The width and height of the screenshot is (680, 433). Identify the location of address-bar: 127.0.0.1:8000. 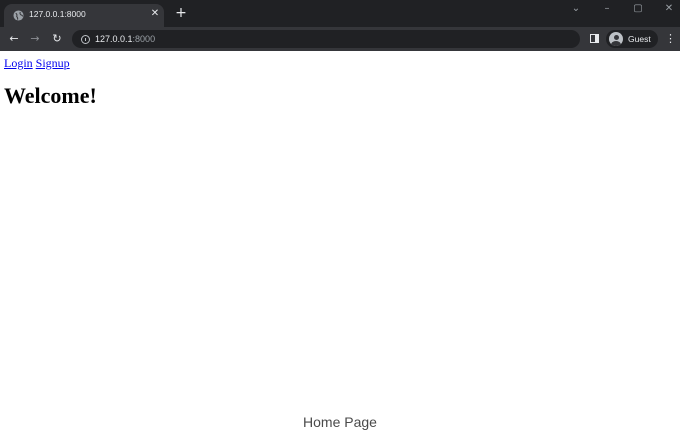
(326, 39).